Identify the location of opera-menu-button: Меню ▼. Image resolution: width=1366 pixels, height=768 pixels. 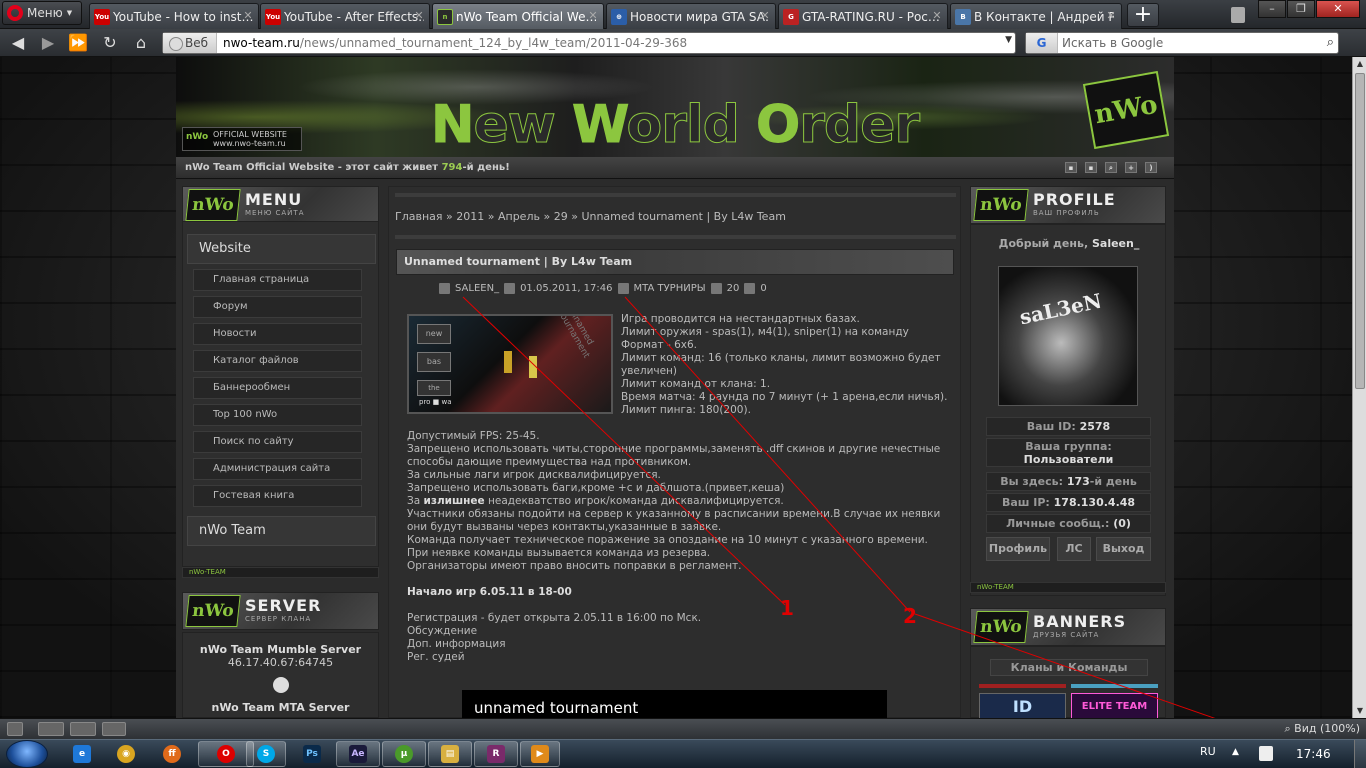
(42, 13).